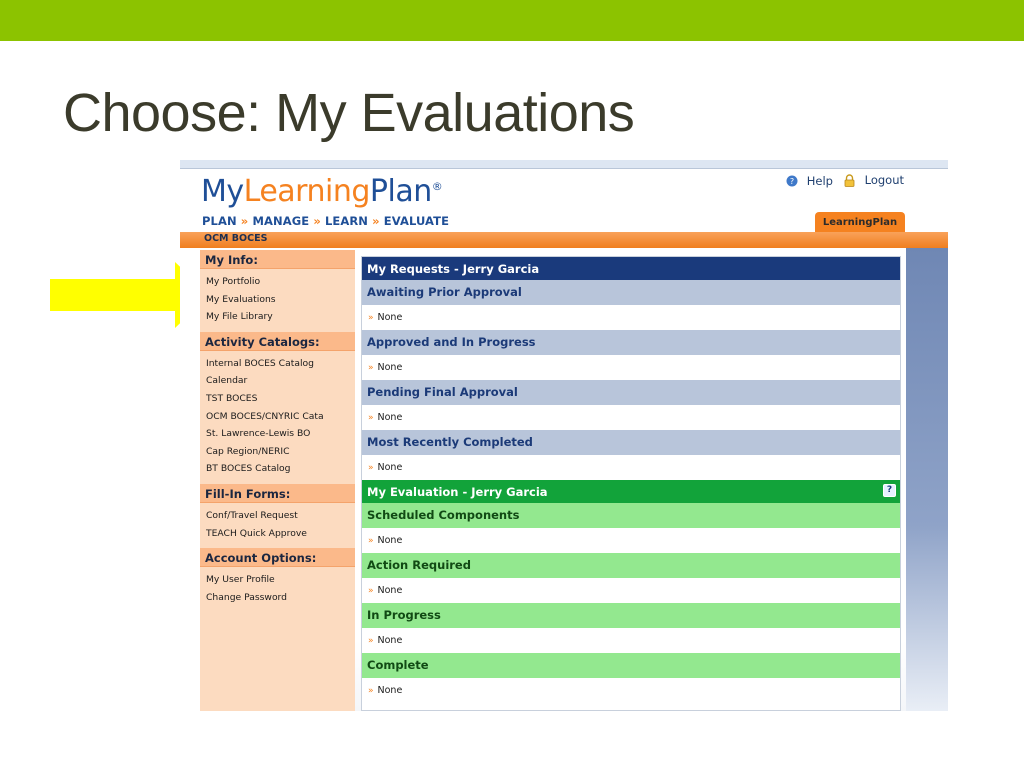 This screenshot has width=1024, height=768. What do you see at coordinates (280, 469) in the screenshot?
I see `sidebar-item-bt-boces-catalog: BT BOCES Catalog` at bounding box center [280, 469].